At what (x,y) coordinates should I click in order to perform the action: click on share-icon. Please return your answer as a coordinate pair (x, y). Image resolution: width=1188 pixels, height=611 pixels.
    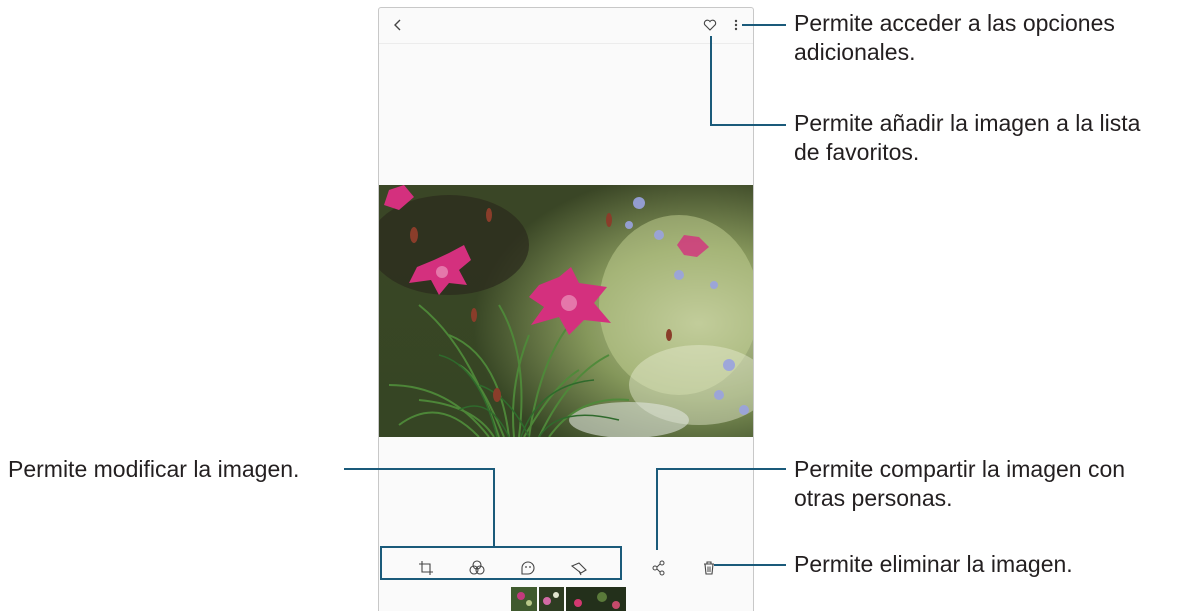
    Looking at the image, I should click on (658, 568).